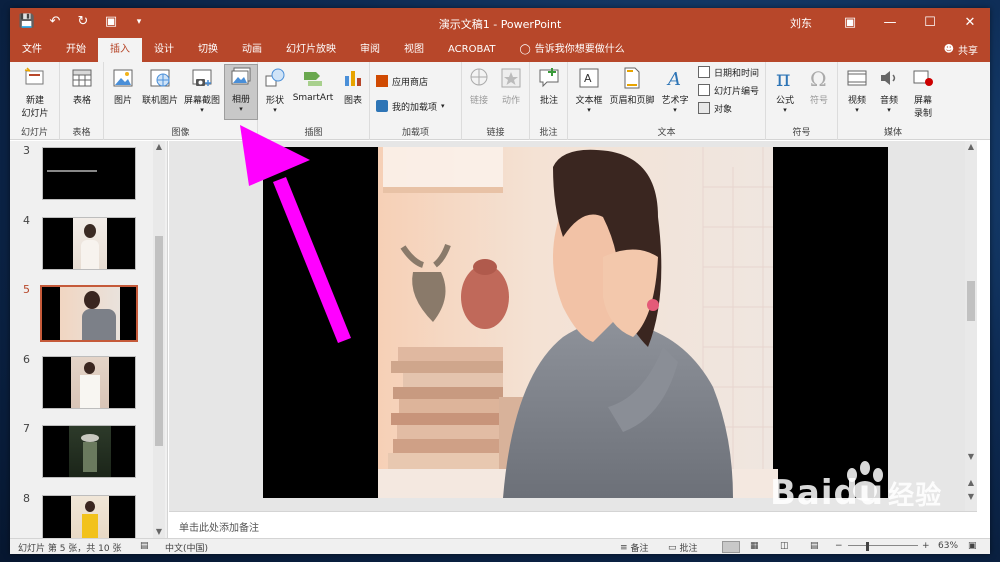 The height and width of the screenshot is (562, 1000). Describe the element at coordinates (589, 90) in the screenshot. I see `textbox-button: A 文本框 ▾` at that location.